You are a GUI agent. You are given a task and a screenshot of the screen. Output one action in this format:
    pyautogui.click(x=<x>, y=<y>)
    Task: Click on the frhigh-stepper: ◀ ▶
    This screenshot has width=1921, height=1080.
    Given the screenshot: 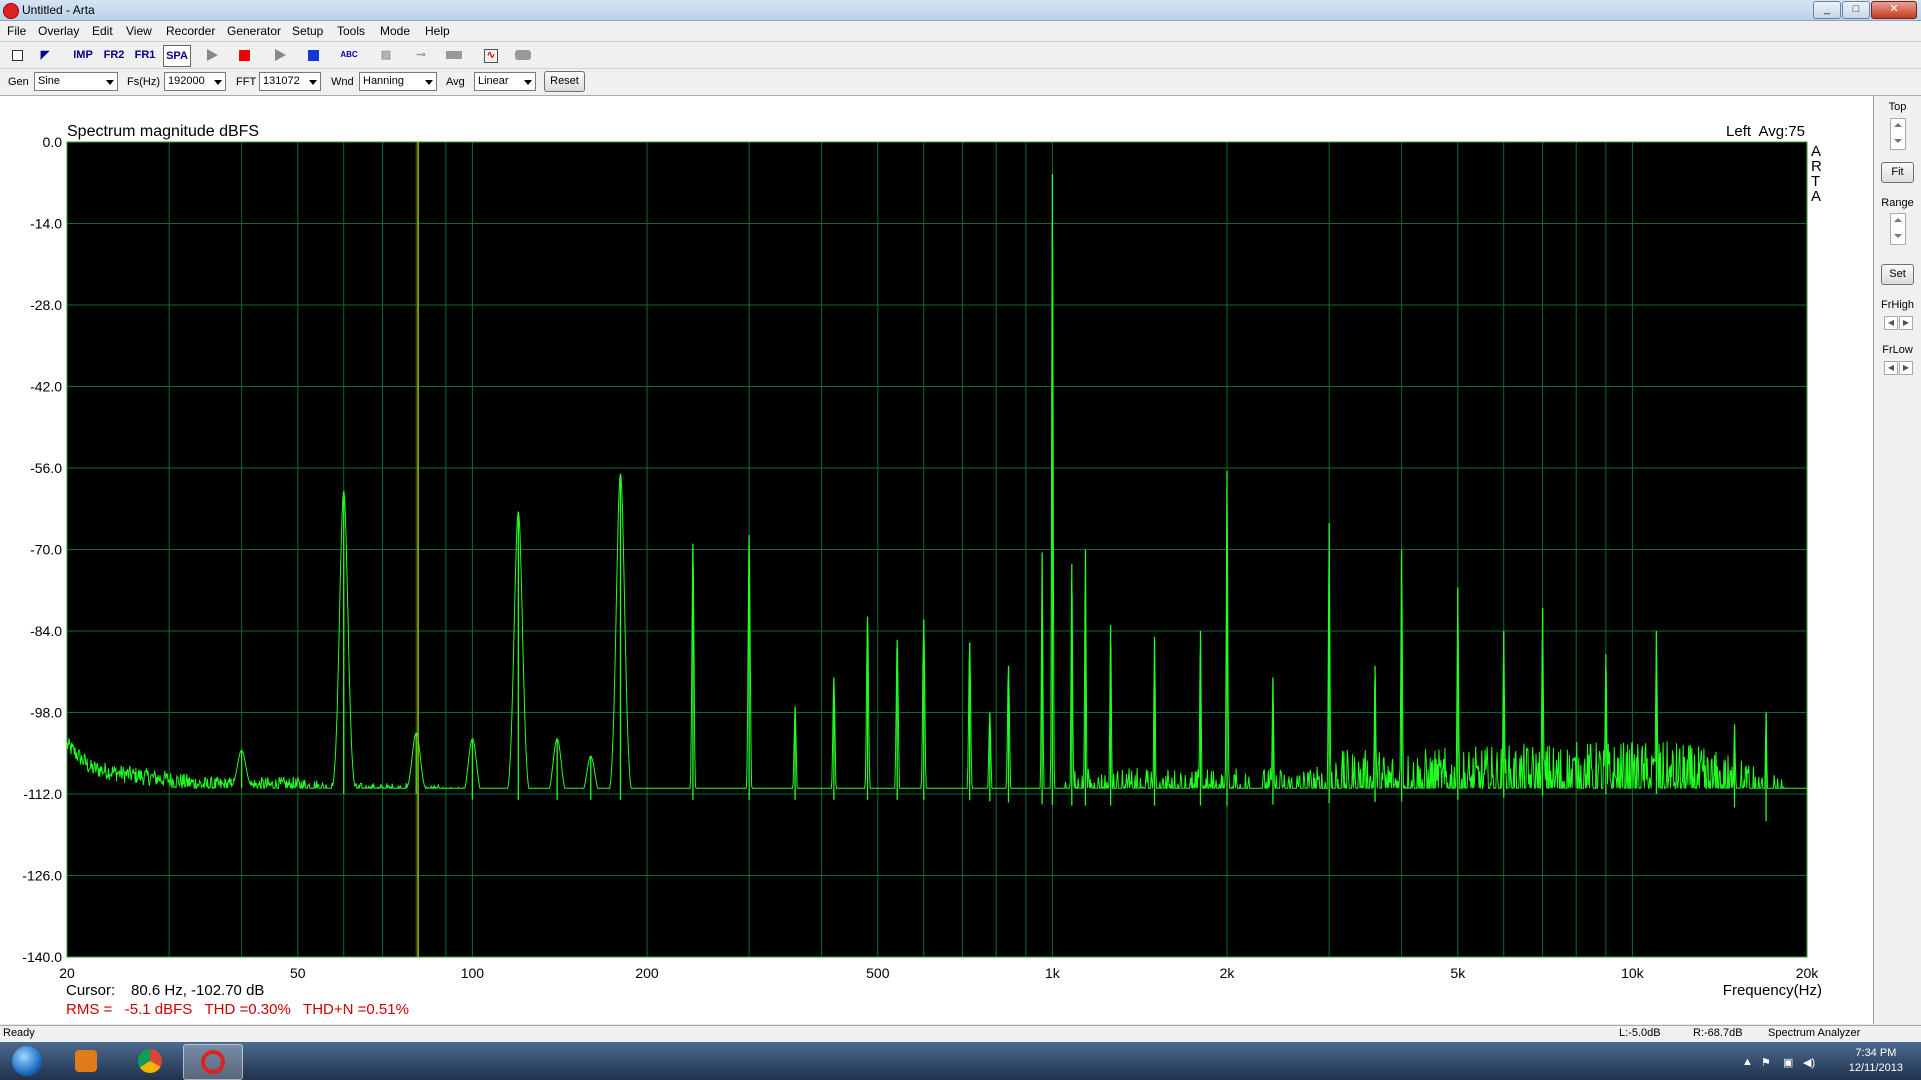 What is the action you would take?
    pyautogui.click(x=1898, y=323)
    